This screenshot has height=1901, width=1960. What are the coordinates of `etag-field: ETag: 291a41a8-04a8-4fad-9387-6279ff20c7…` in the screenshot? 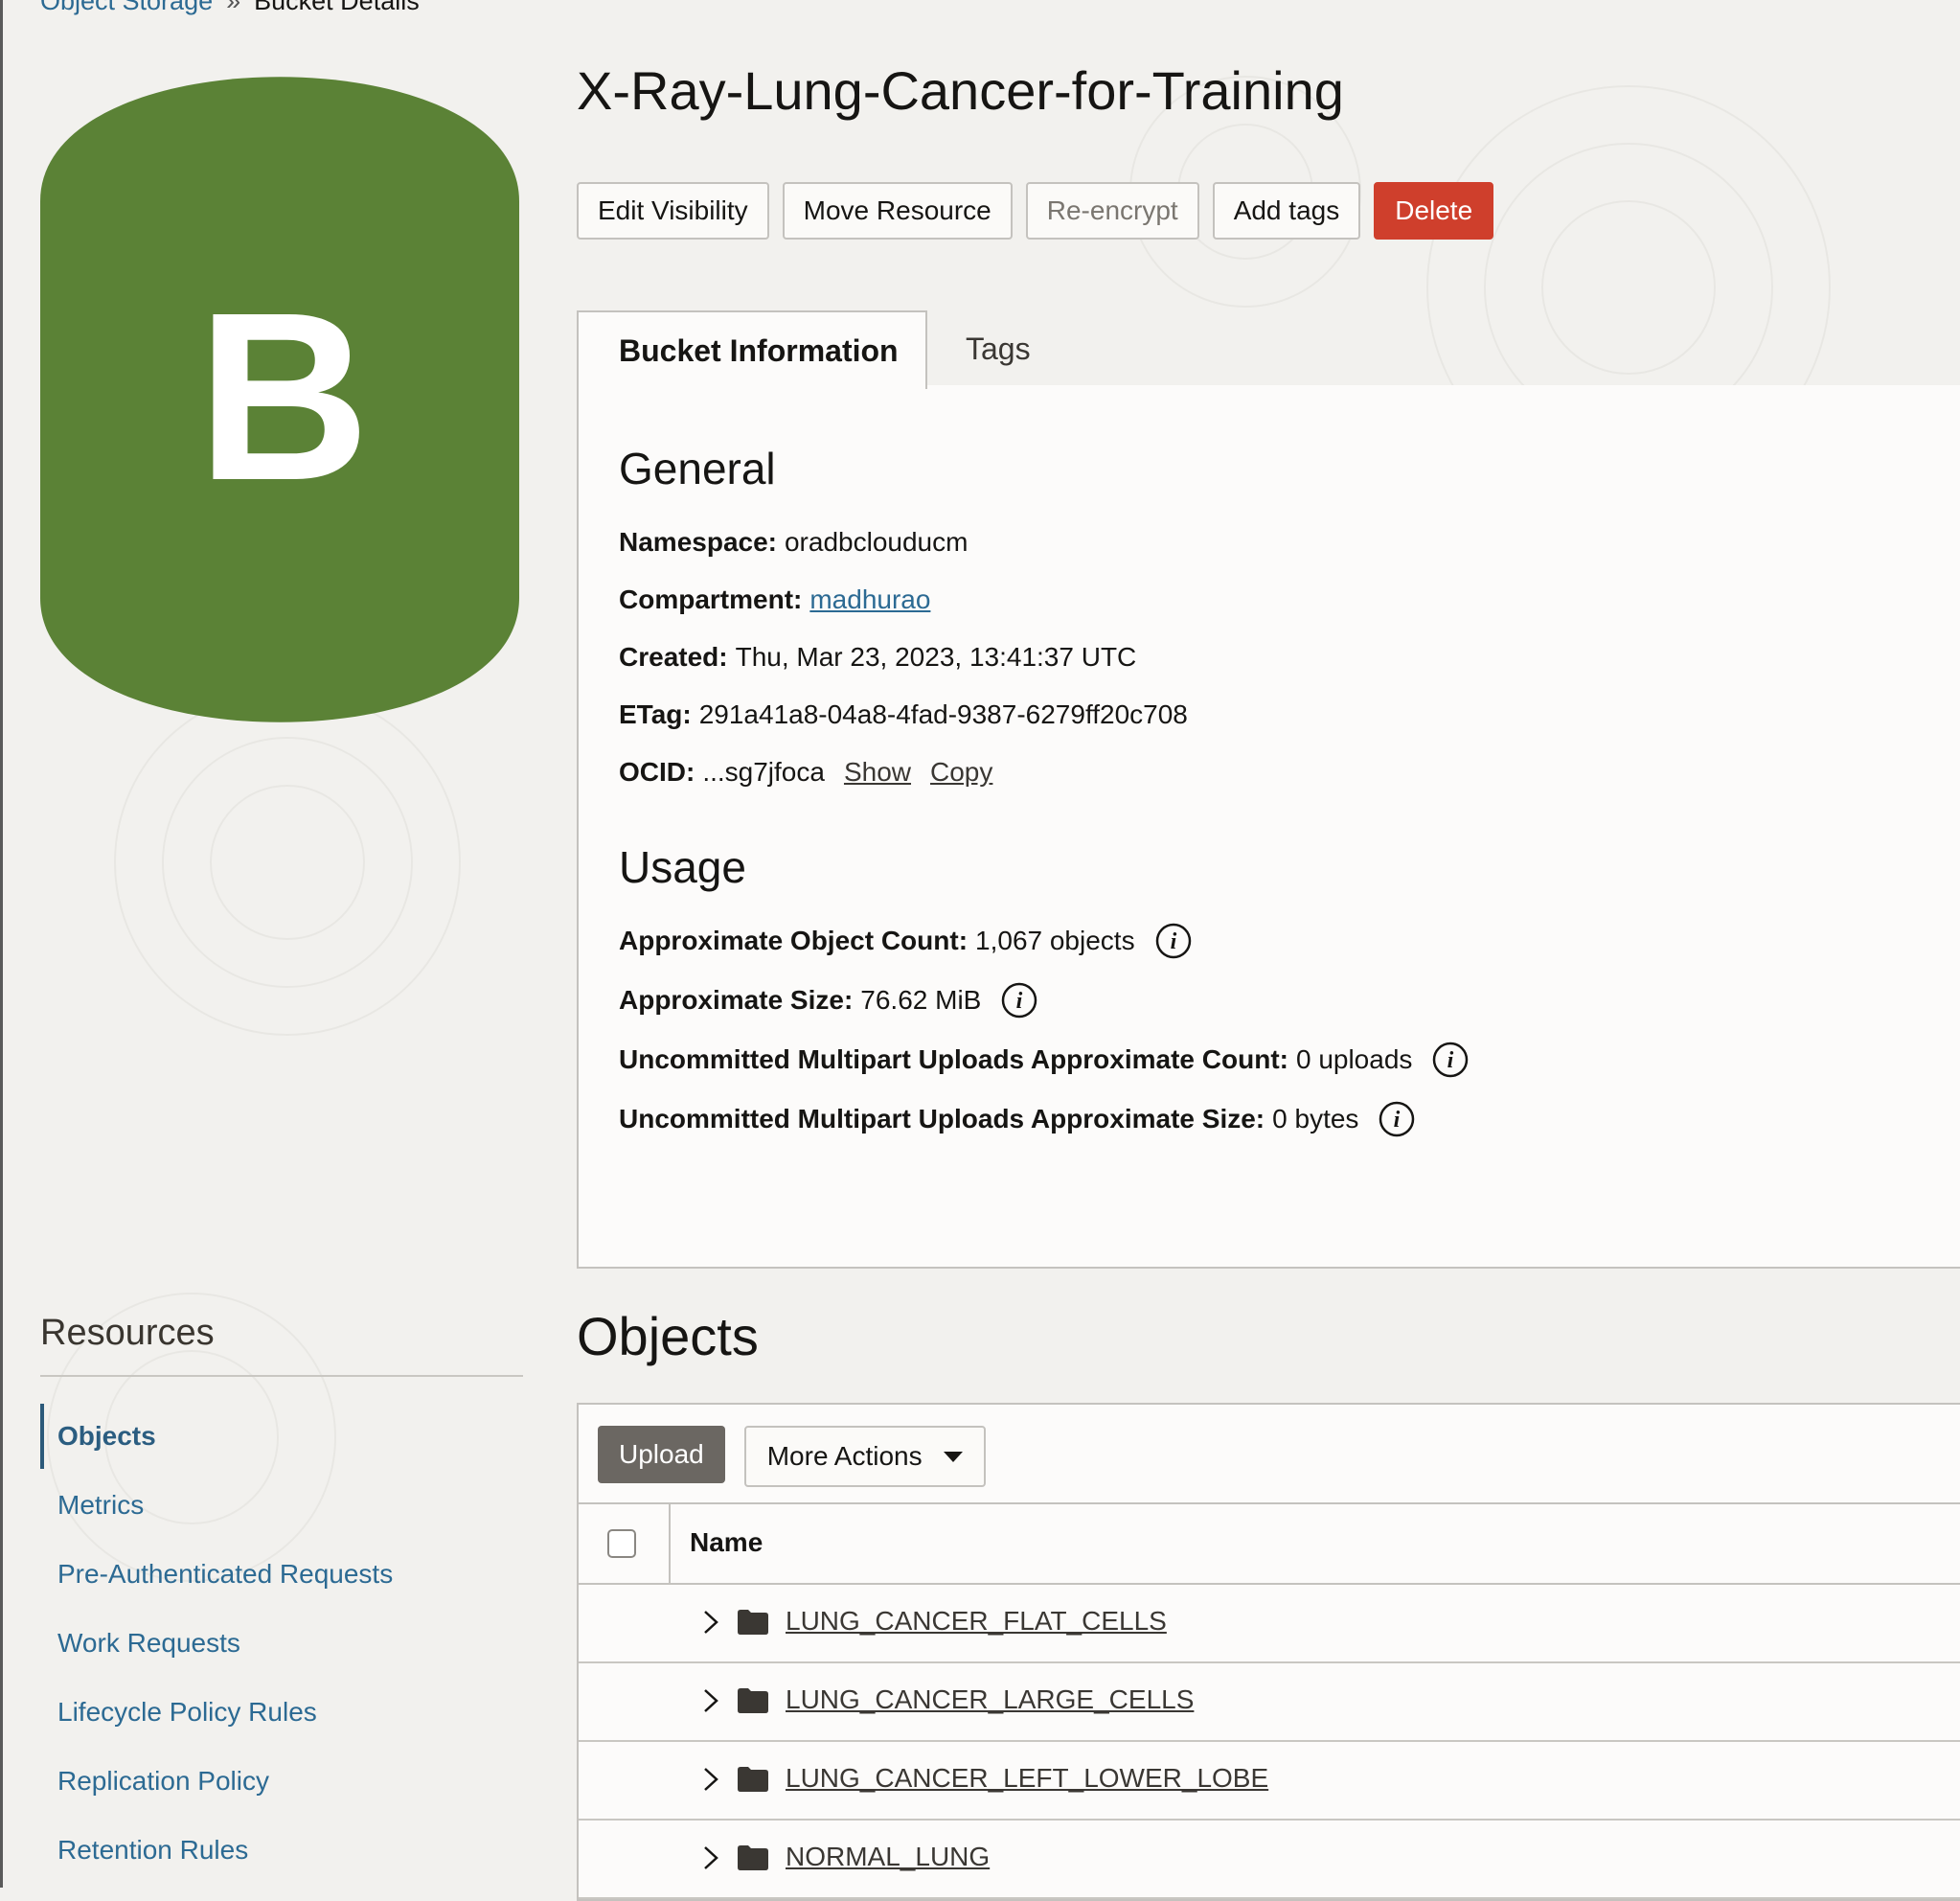 It's located at (903, 714).